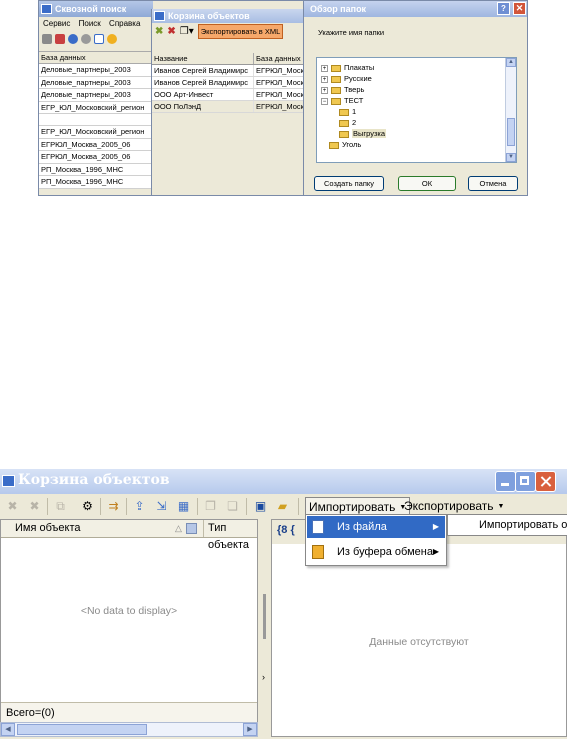  What do you see at coordinates (203, 58) in the screenshot?
I see `column-name: Название` at bounding box center [203, 58].